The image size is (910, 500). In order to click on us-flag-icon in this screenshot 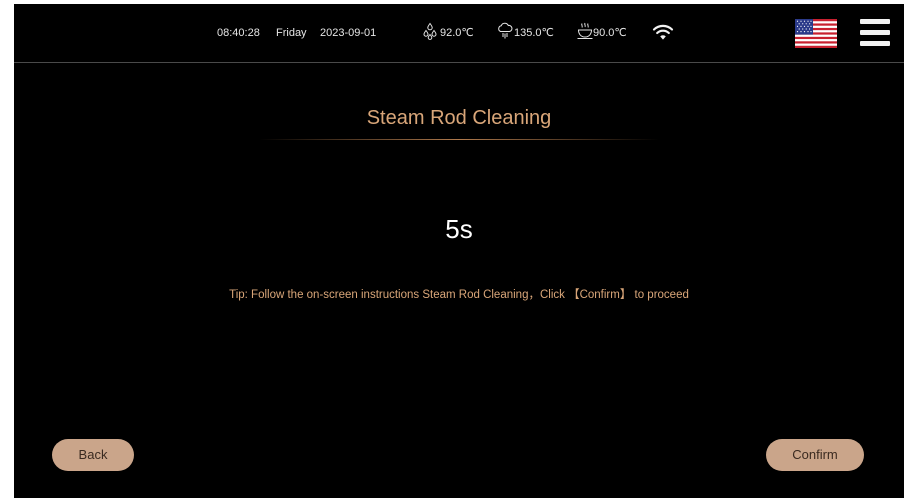, I will do `click(816, 33)`.